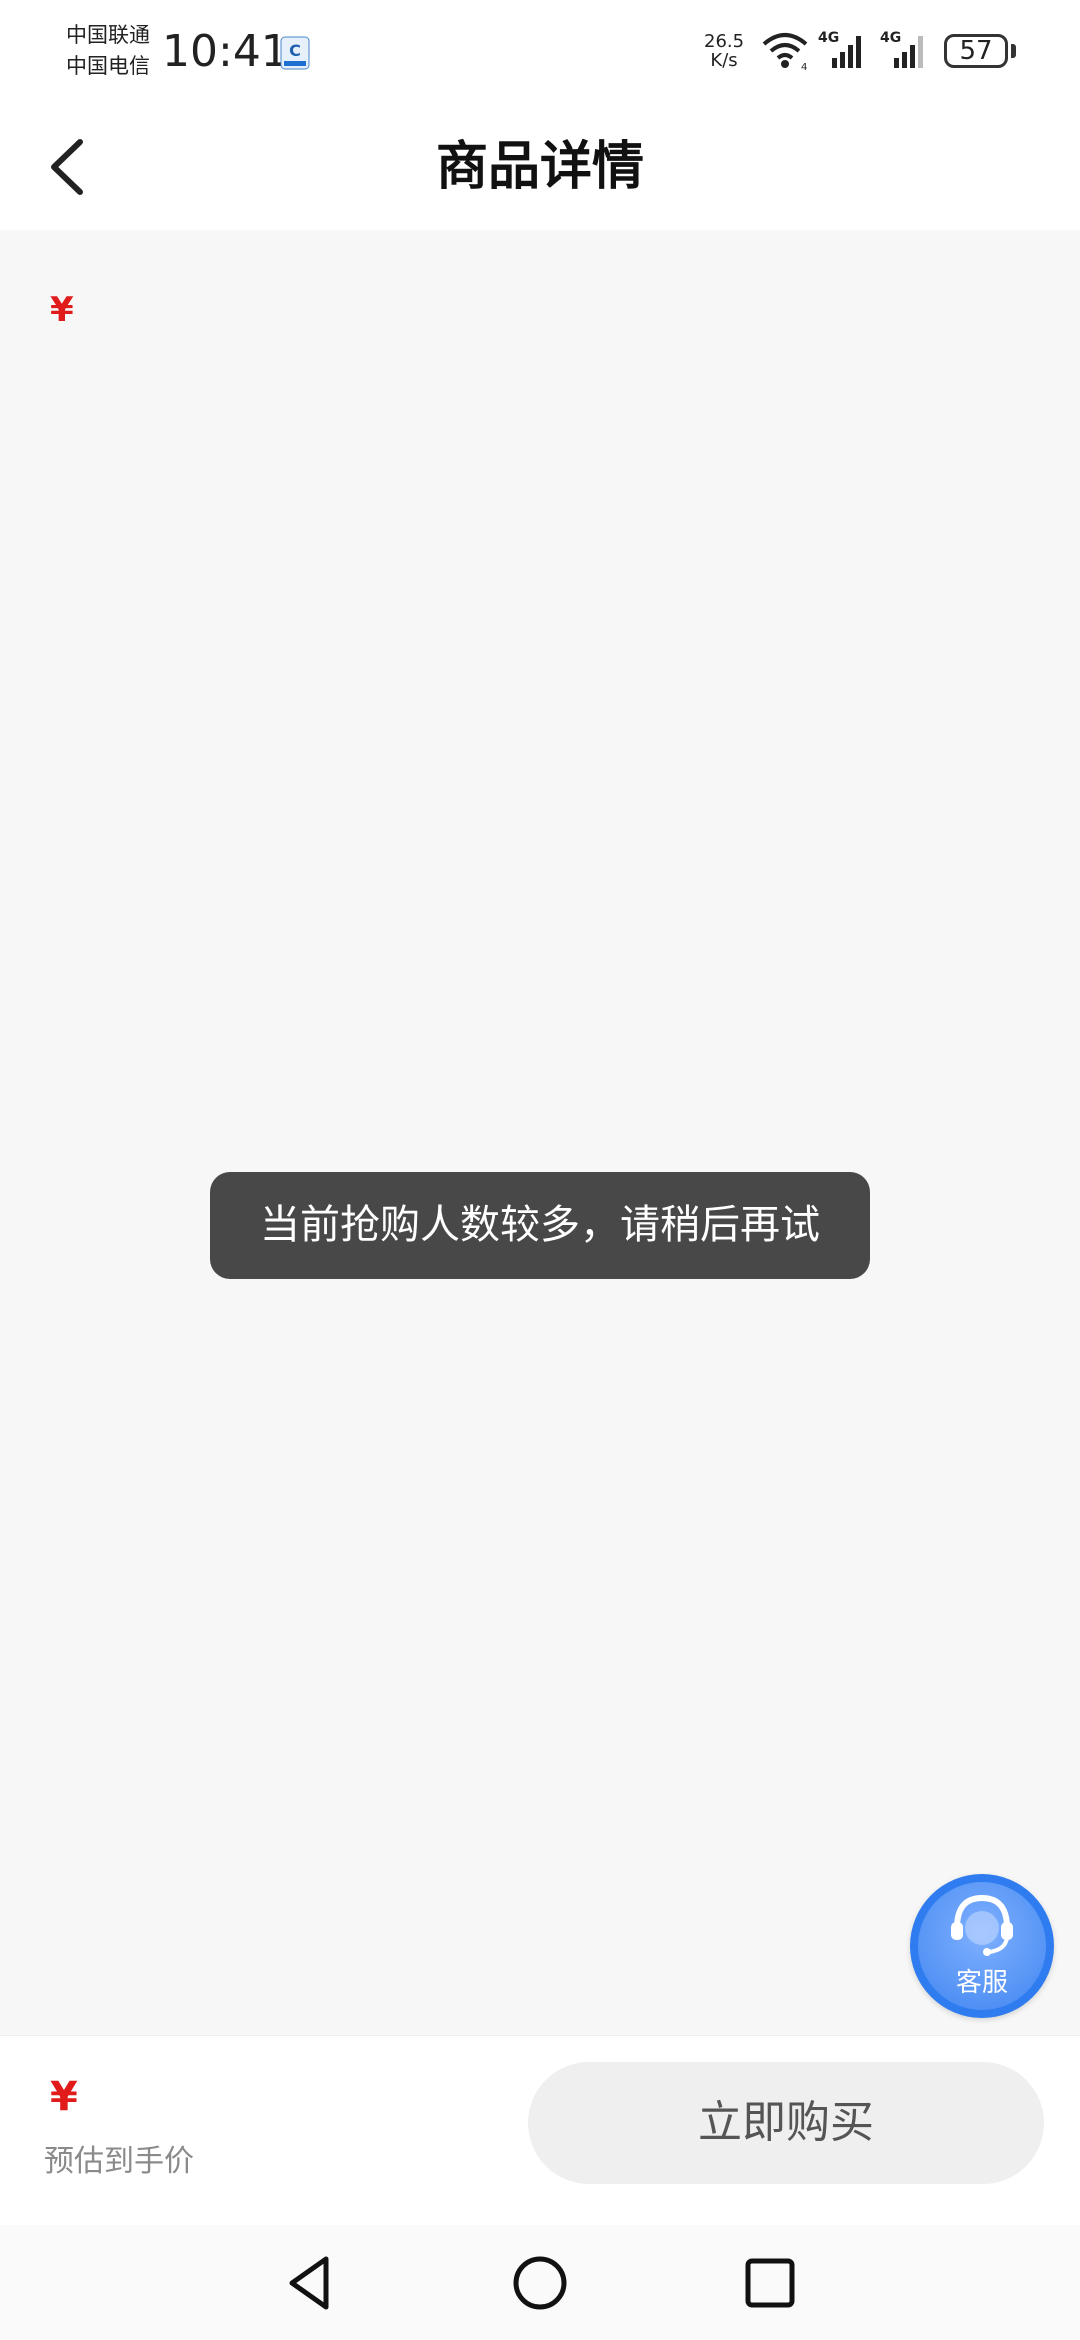 This screenshot has height=2340, width=1080. I want to click on svg-text: C, so click(295, 50).